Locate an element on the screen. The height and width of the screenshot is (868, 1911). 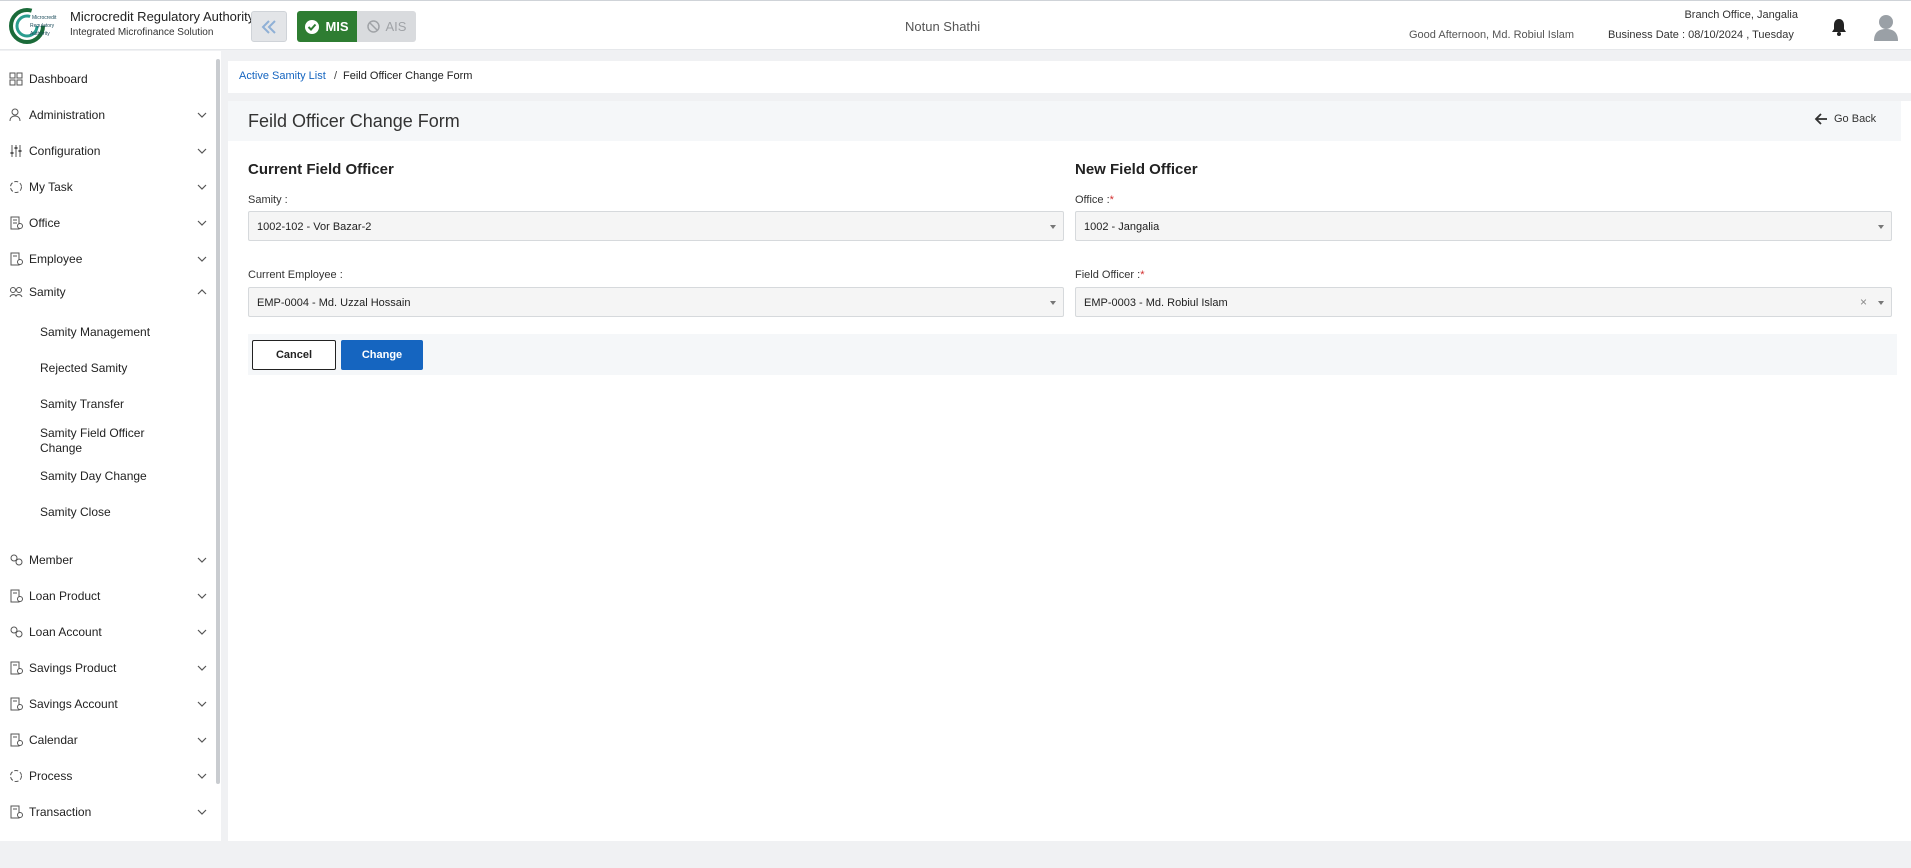
sidebar-subitem-samity-close: Samity Close is located at coordinates (105, 512).